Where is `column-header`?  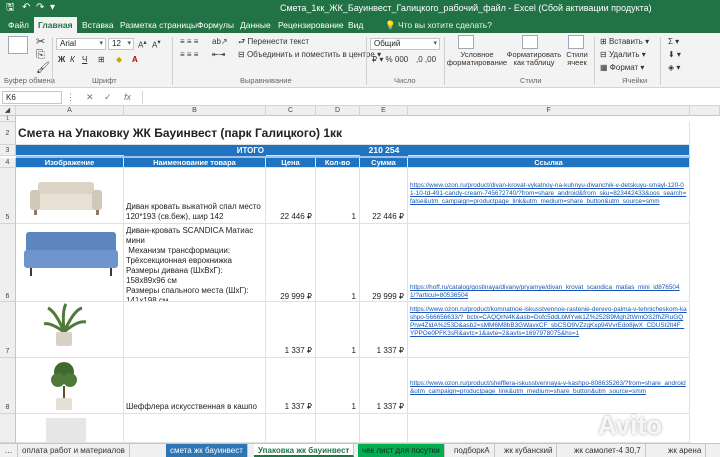
column-header is located at coordinates (705, 111).